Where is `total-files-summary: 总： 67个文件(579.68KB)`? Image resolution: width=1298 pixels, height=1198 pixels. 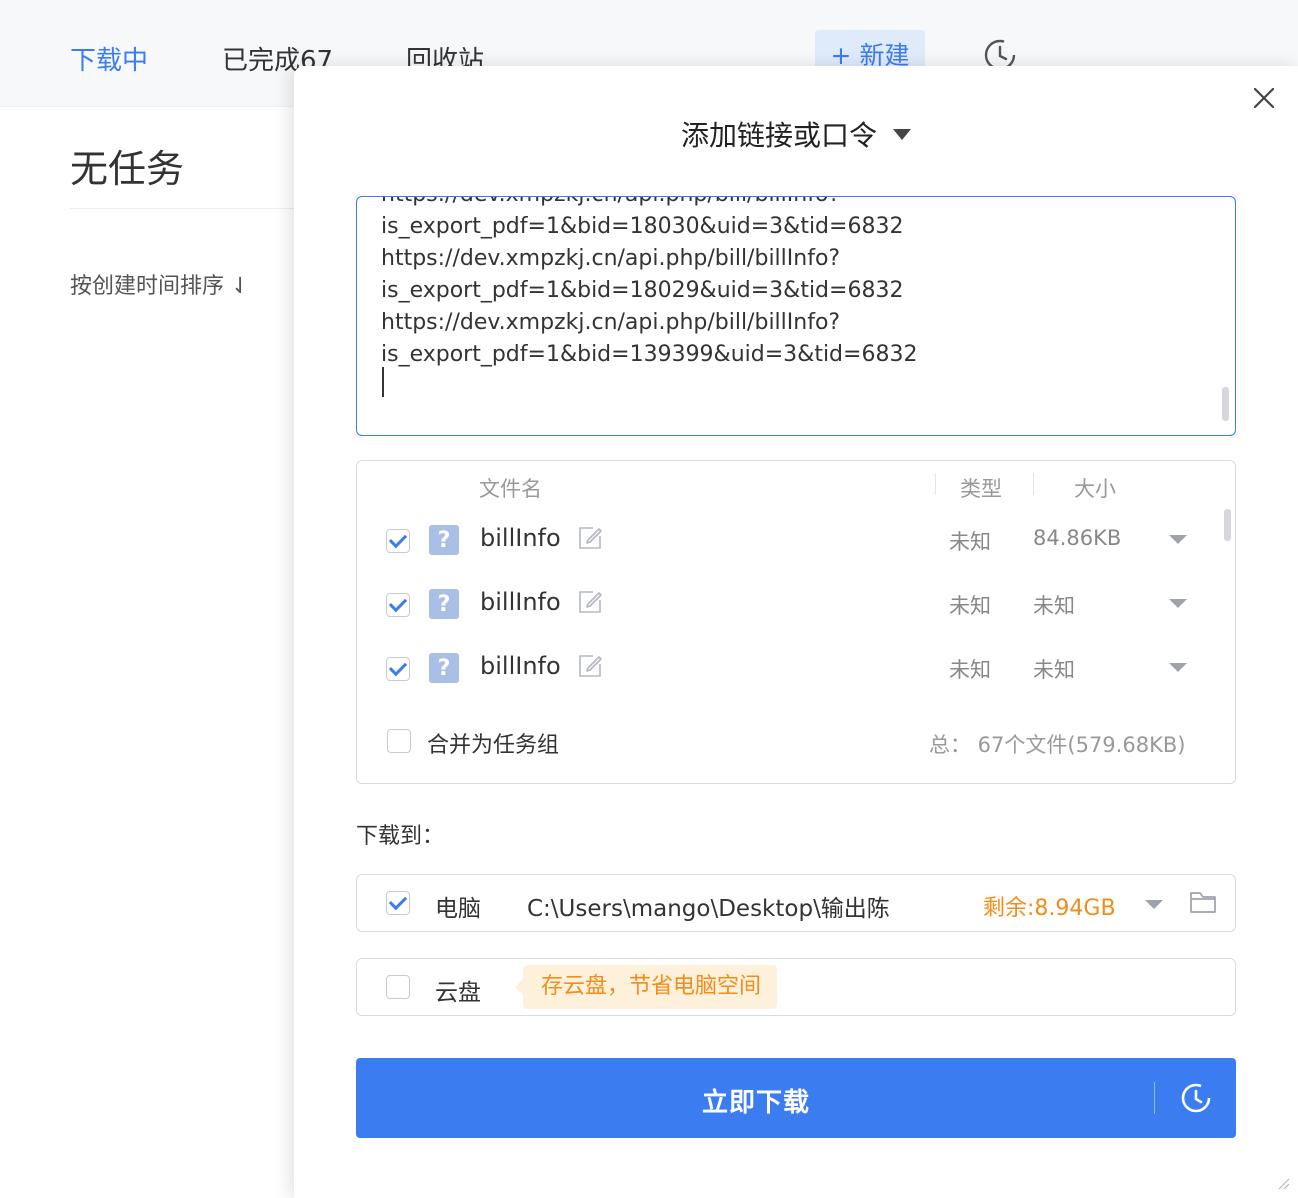
total-files-summary: 总： 67个文件(579.68KB) is located at coordinates (1057, 745).